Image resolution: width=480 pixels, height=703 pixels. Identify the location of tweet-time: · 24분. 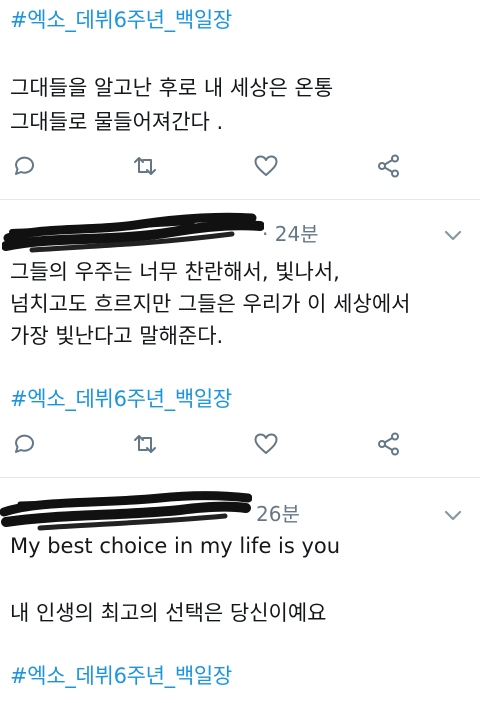
(290, 234).